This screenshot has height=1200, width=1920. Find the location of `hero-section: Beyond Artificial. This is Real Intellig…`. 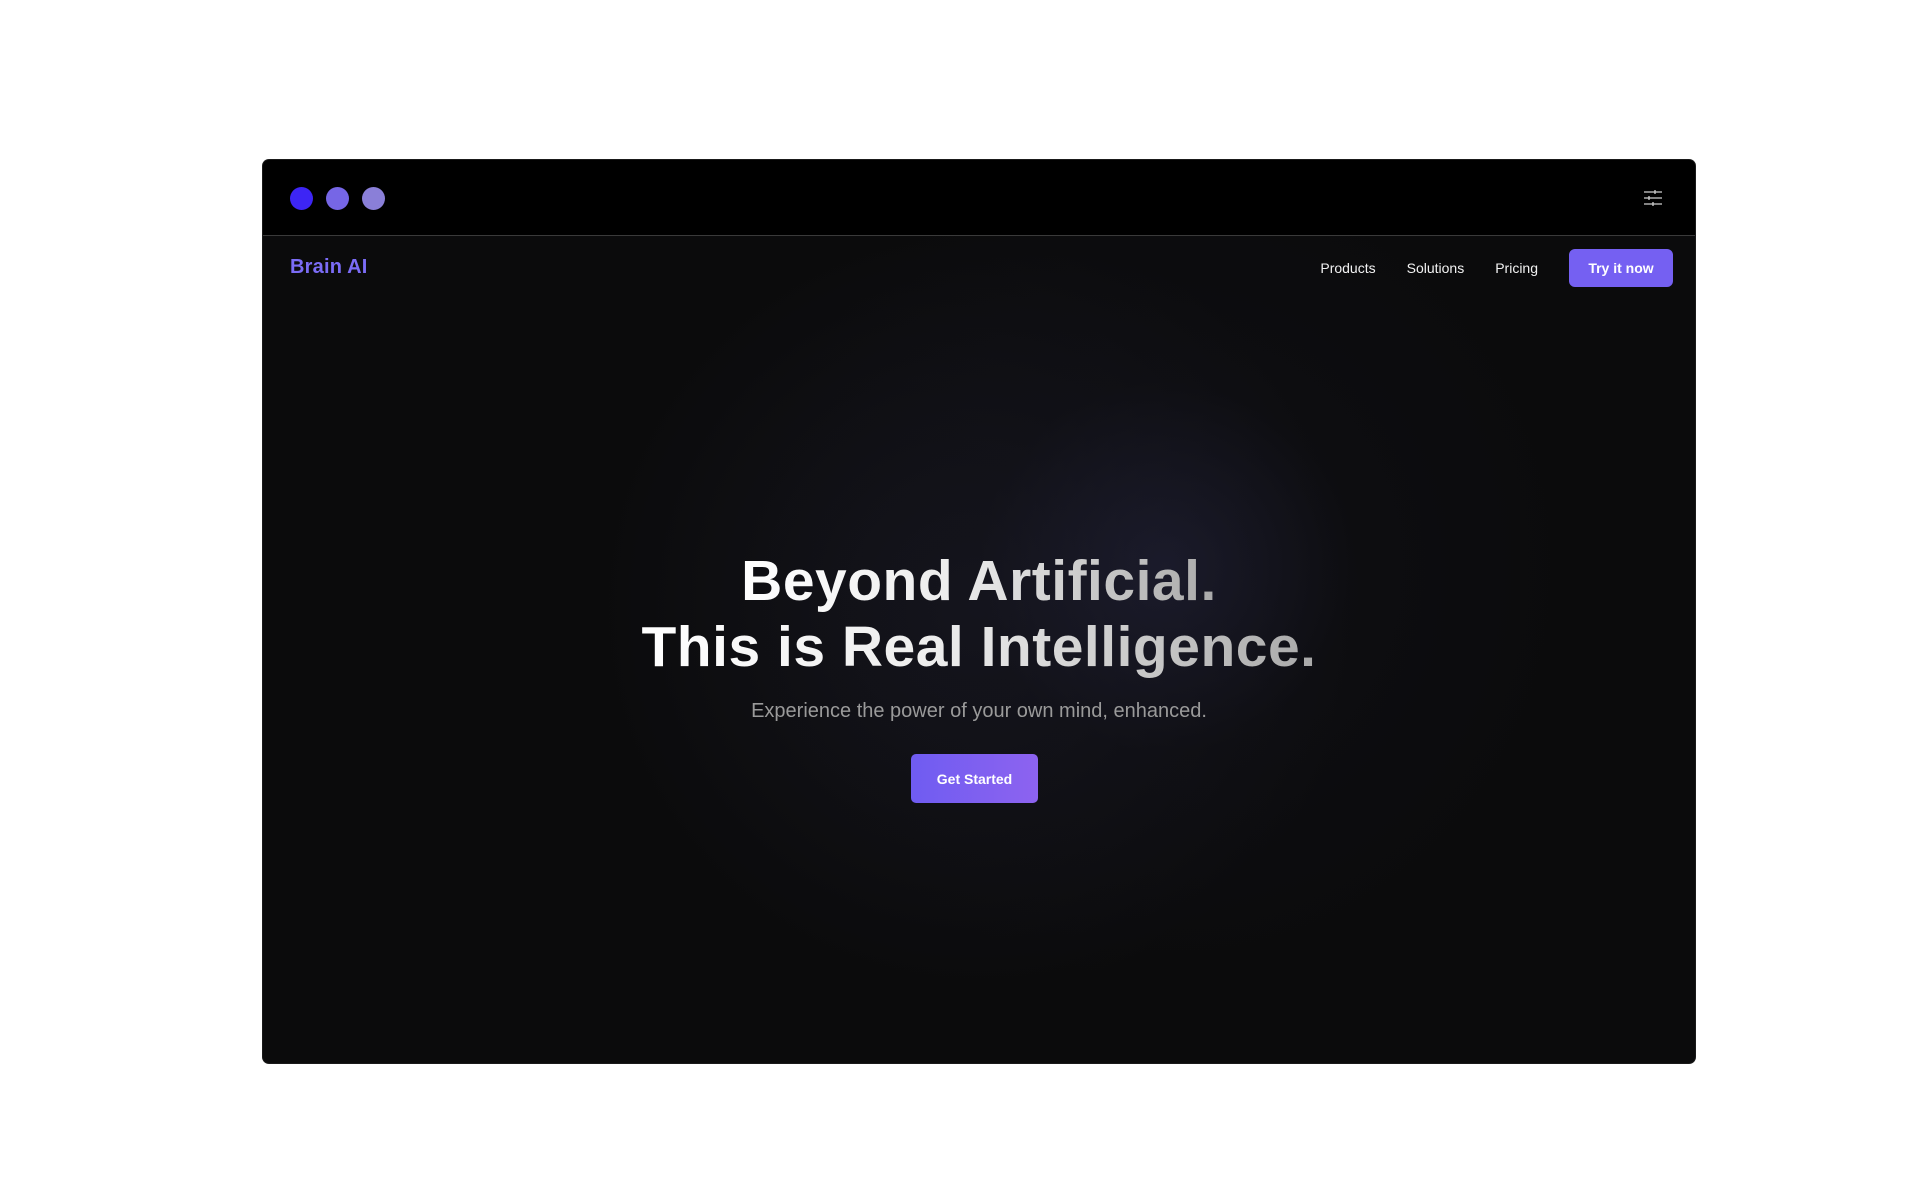

hero-section: Beyond Artificial. This is Real Intellig… is located at coordinates (979, 614).